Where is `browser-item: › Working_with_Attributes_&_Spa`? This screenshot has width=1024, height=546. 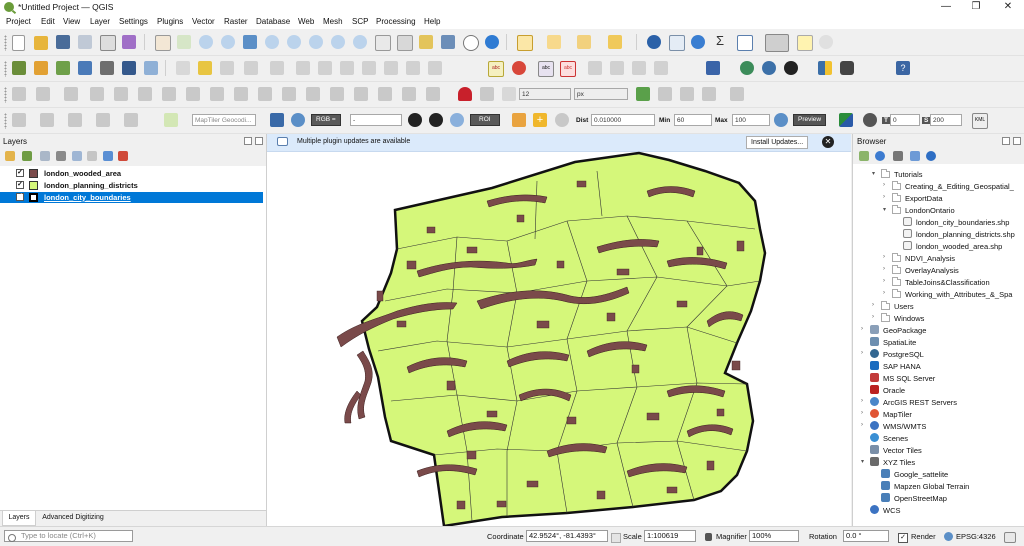 browser-item: › Working_with_Attributes_&_Spa is located at coordinates (938, 294).